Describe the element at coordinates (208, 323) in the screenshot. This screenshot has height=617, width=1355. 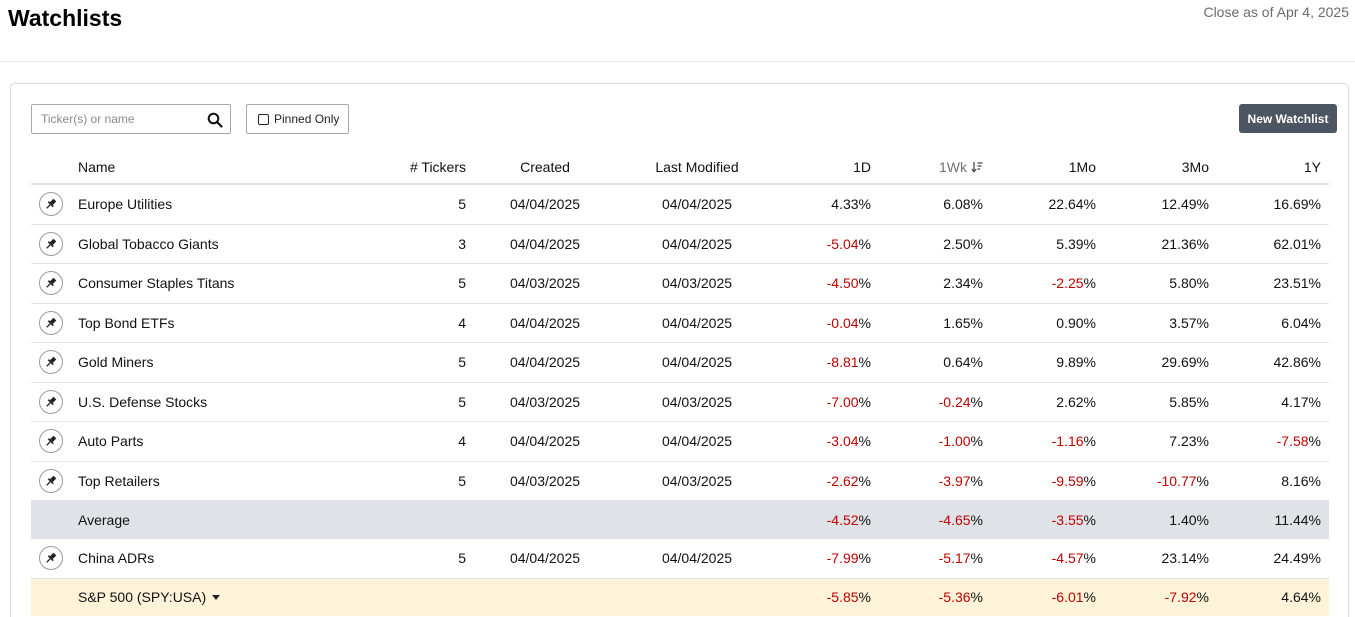
I see `watchlist-name: Top Bond ETFs` at that location.